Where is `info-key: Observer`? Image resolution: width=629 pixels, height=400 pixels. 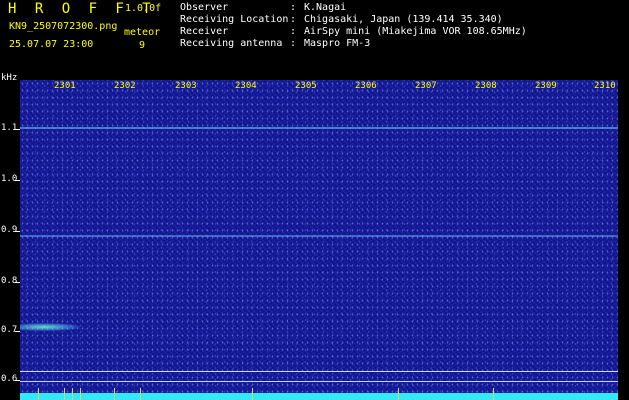 info-key: Observer is located at coordinates (204, 7).